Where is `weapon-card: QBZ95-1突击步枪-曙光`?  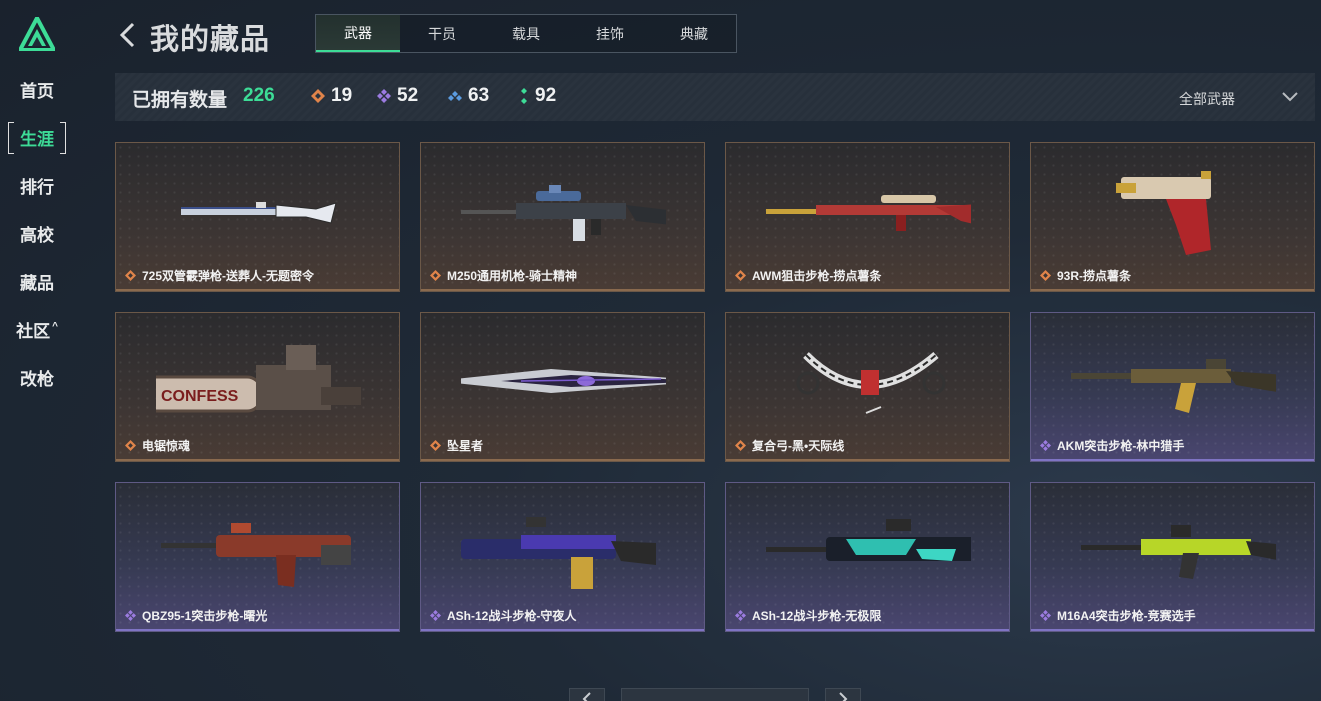 weapon-card: QBZ95-1突击步枪-曙光 is located at coordinates (257, 557).